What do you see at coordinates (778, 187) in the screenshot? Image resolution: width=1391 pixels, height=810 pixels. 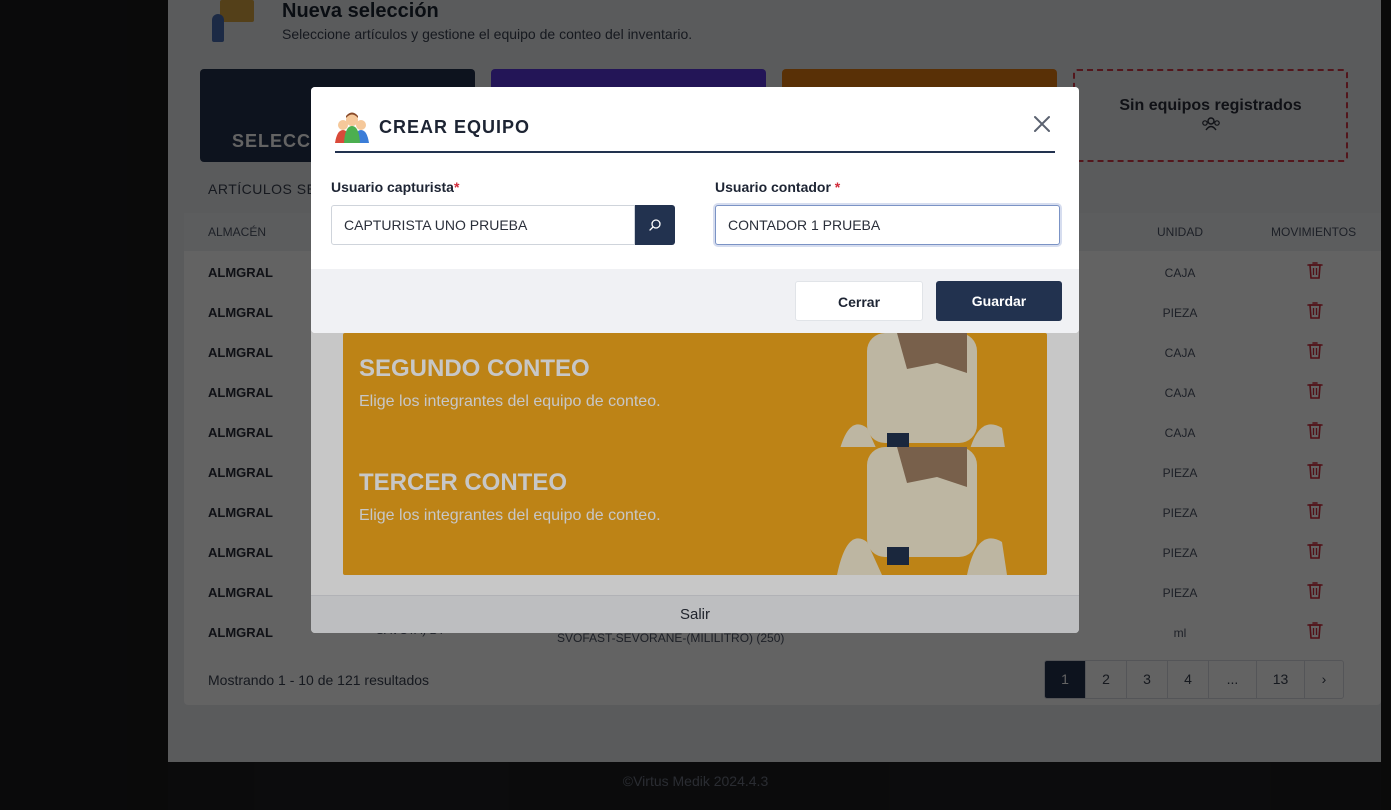 I see `contador-label: Usuario contador *` at bounding box center [778, 187].